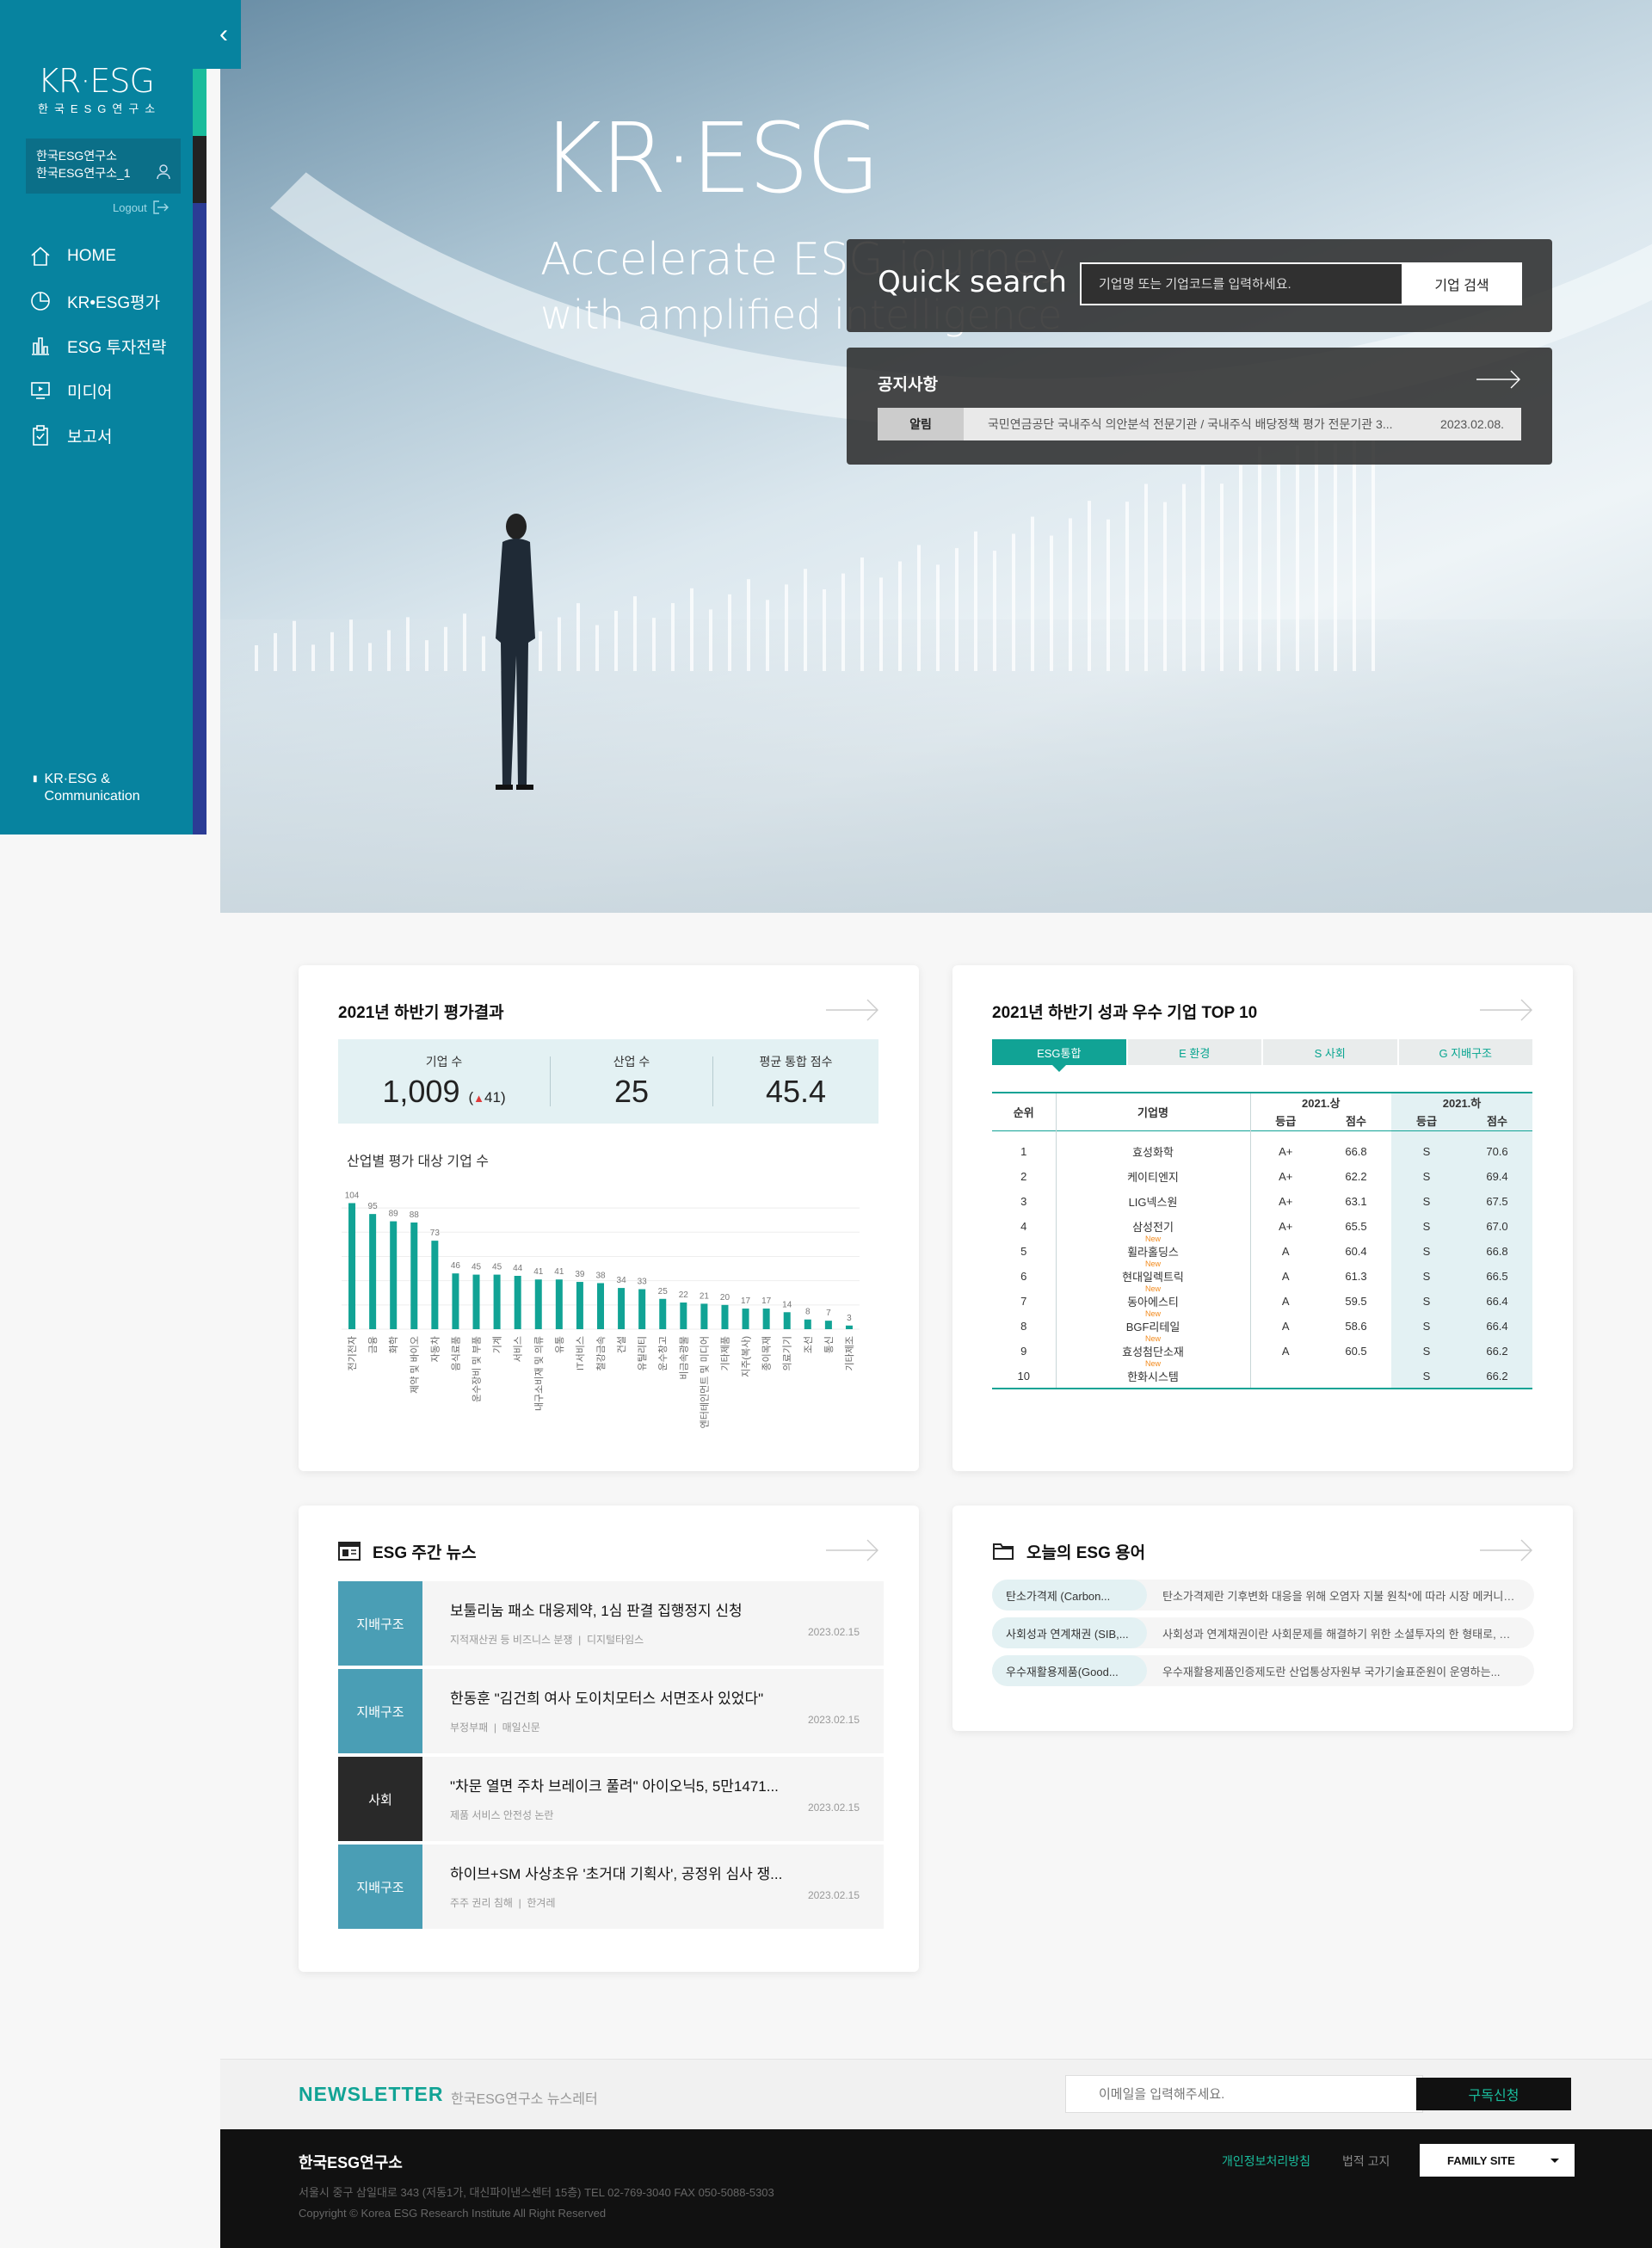 The width and height of the screenshot is (1652, 2248). Describe the element at coordinates (518, 1268) in the screenshot. I see `chart-data-label: 44` at that location.